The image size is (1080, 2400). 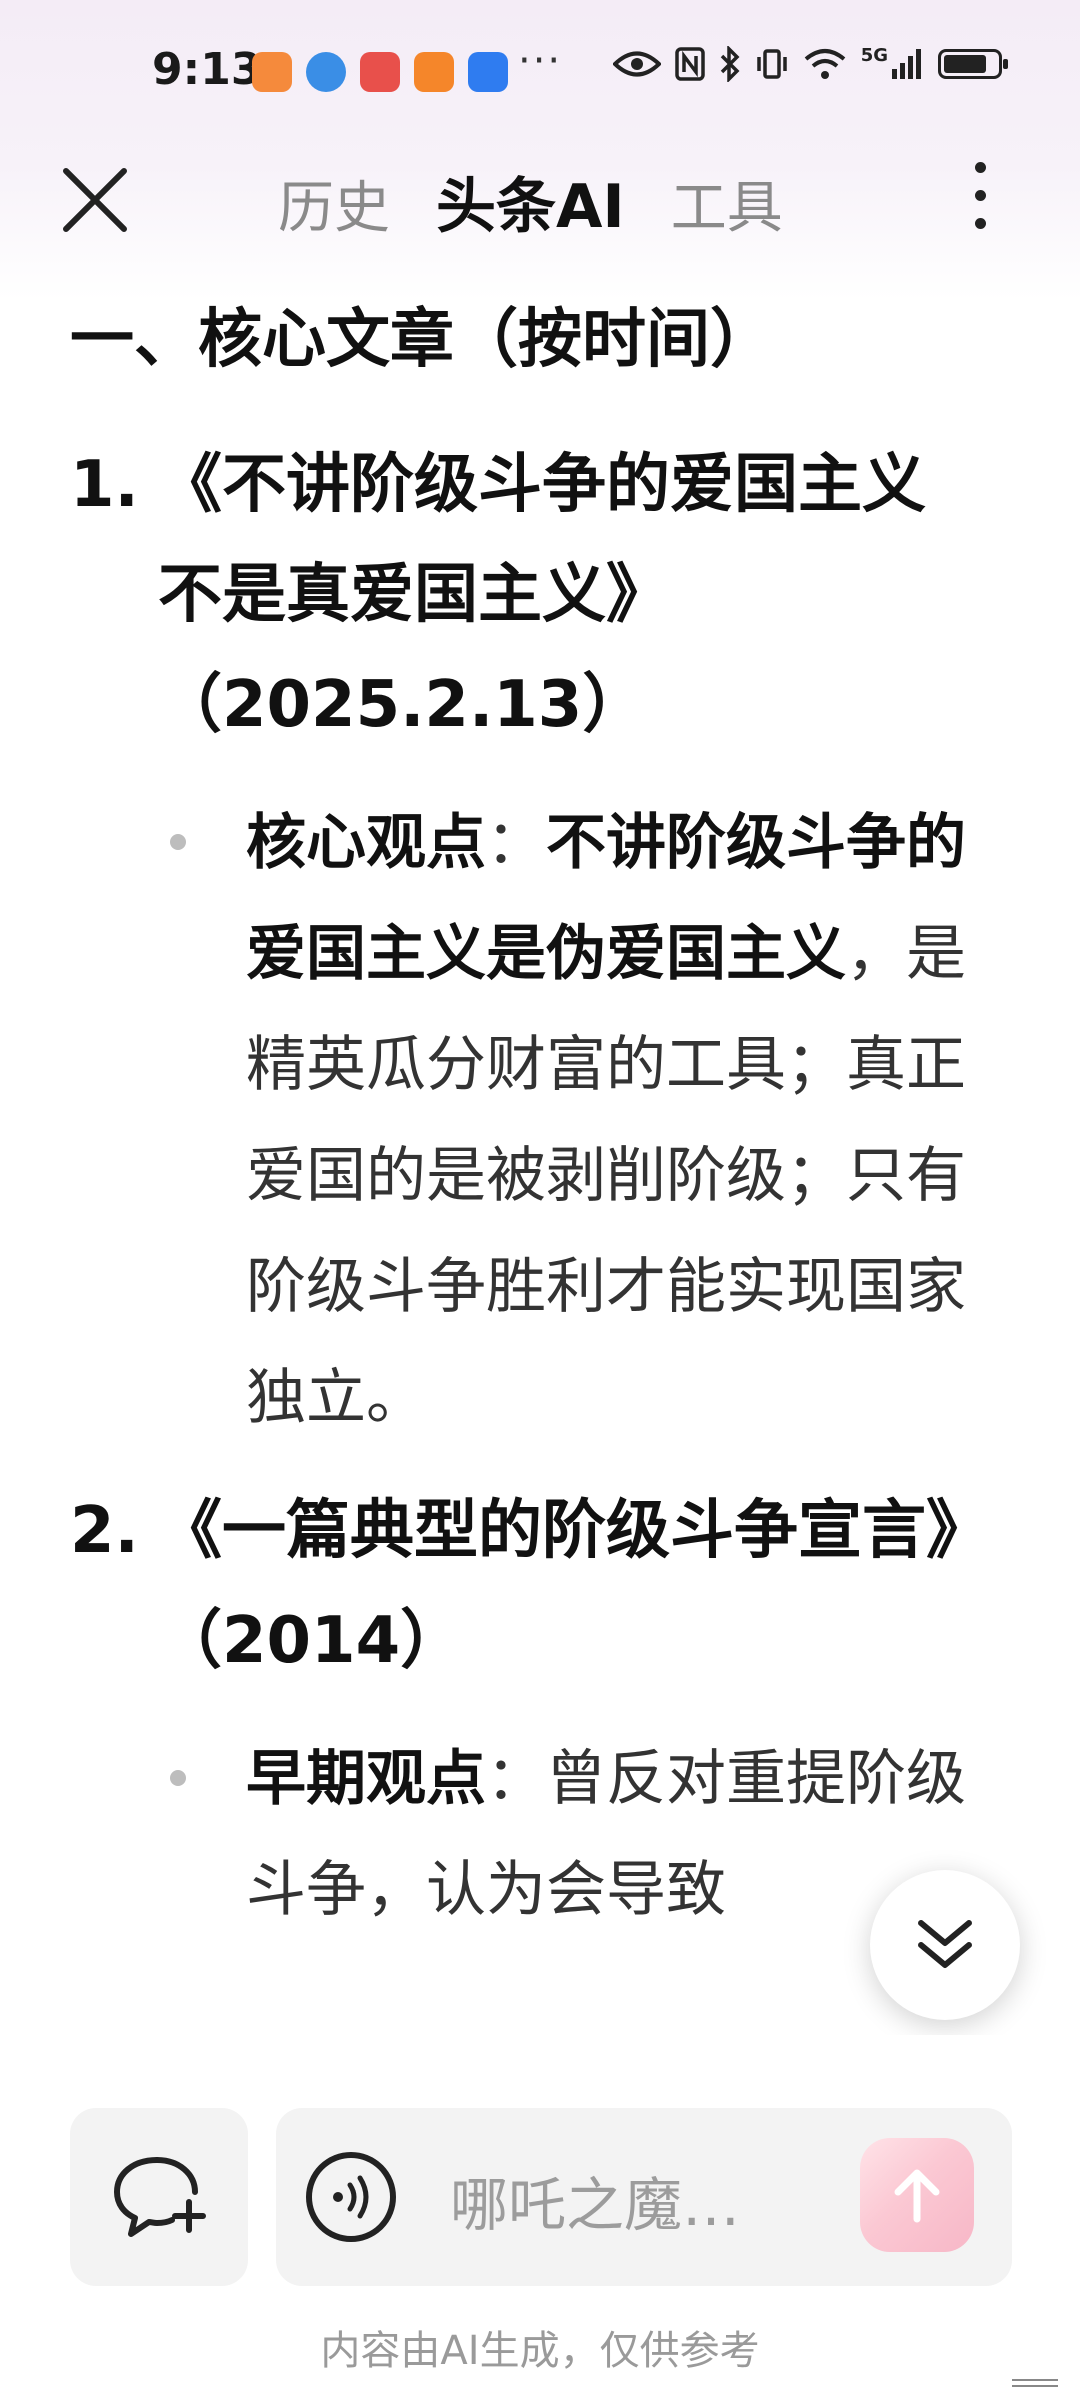 What do you see at coordinates (689, 64) in the screenshot?
I see `nfc-icon` at bounding box center [689, 64].